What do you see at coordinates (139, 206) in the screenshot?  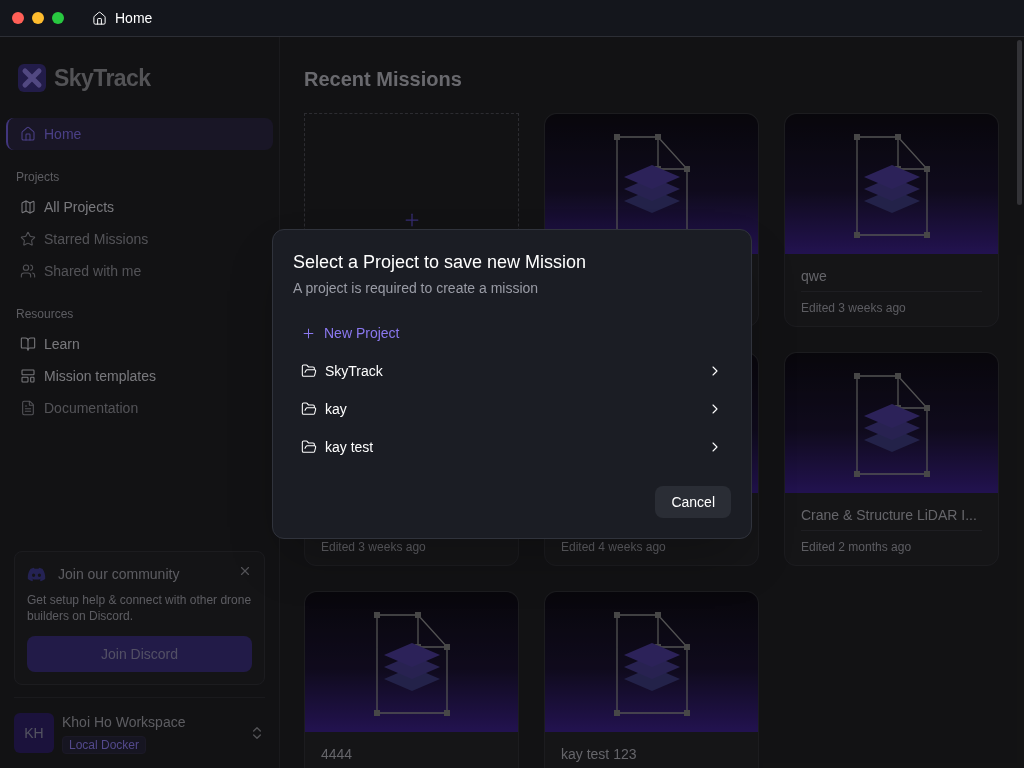 I see `sidebar-item: All Projects` at bounding box center [139, 206].